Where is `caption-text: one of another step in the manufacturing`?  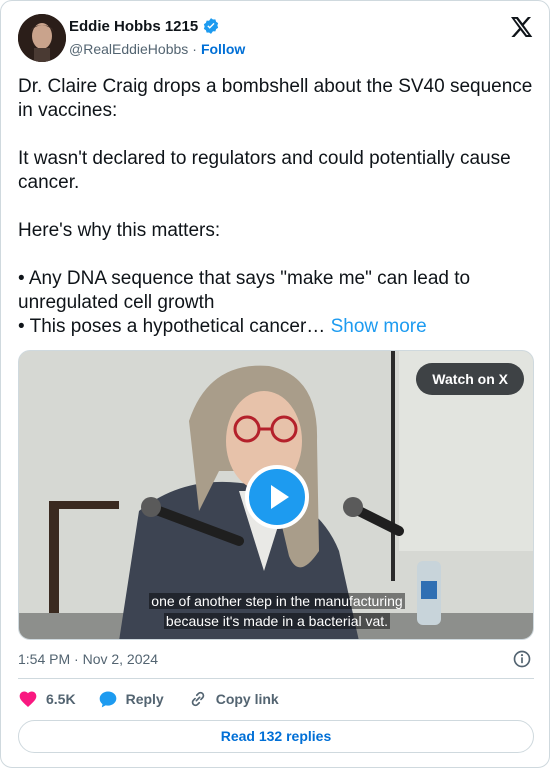
caption-text: one of another step in the manufacturing is located at coordinates (277, 601).